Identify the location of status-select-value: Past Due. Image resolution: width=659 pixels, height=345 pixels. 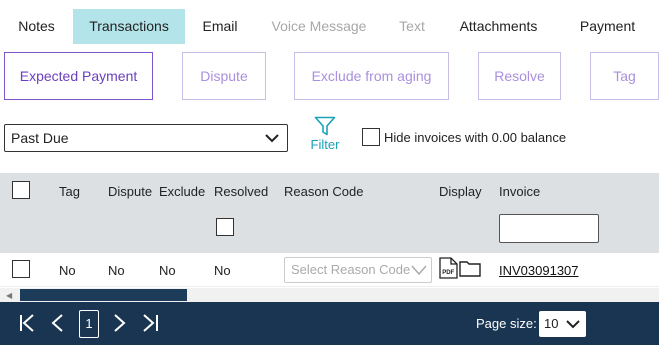
(40, 138).